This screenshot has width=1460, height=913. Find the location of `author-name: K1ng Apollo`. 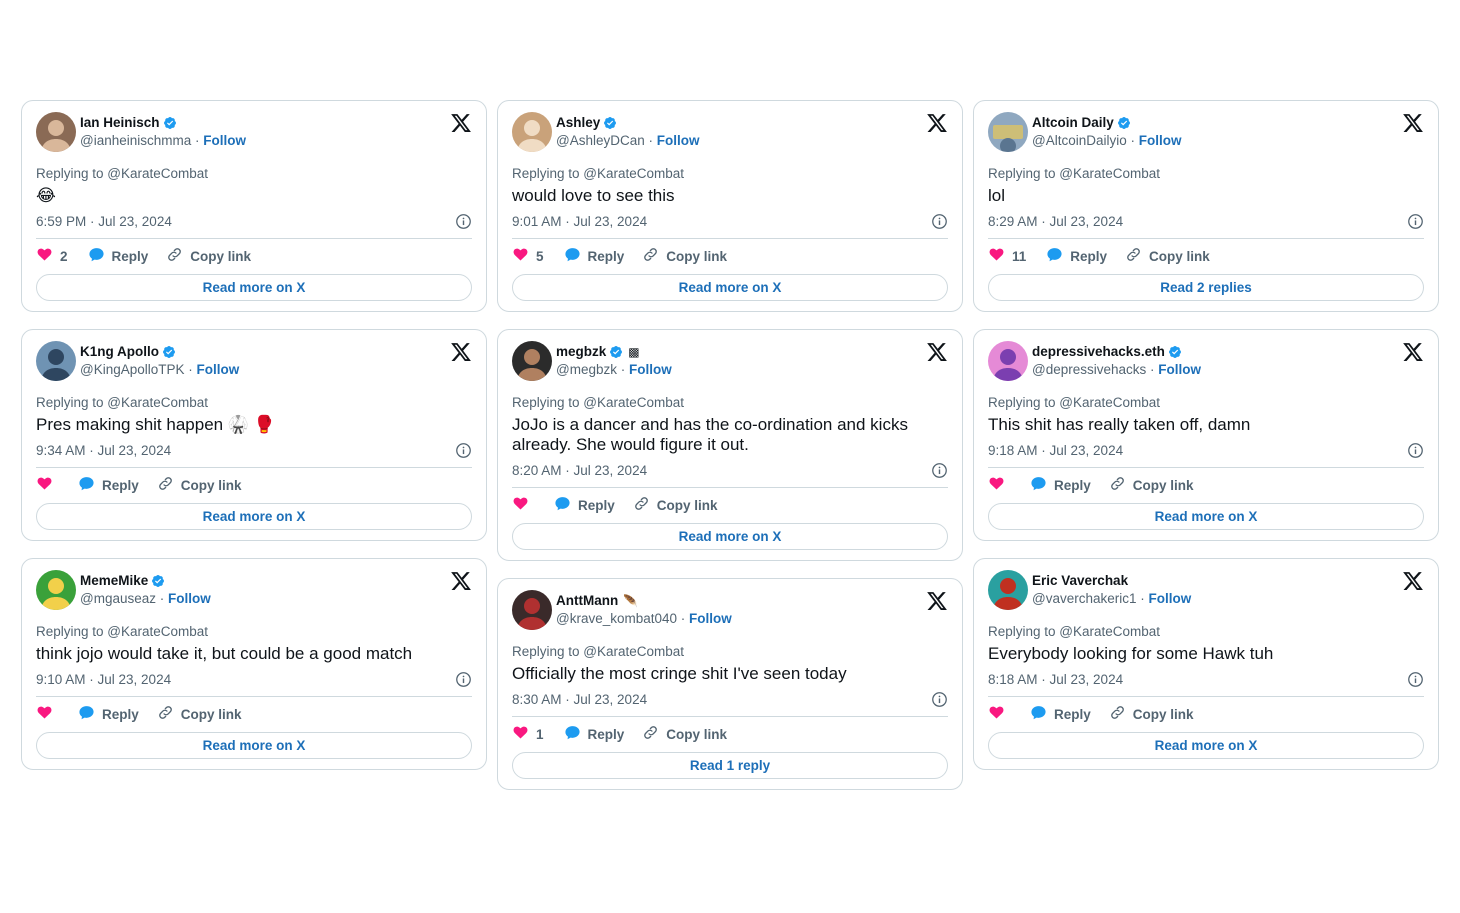

author-name: K1ng Apollo is located at coordinates (119, 352).